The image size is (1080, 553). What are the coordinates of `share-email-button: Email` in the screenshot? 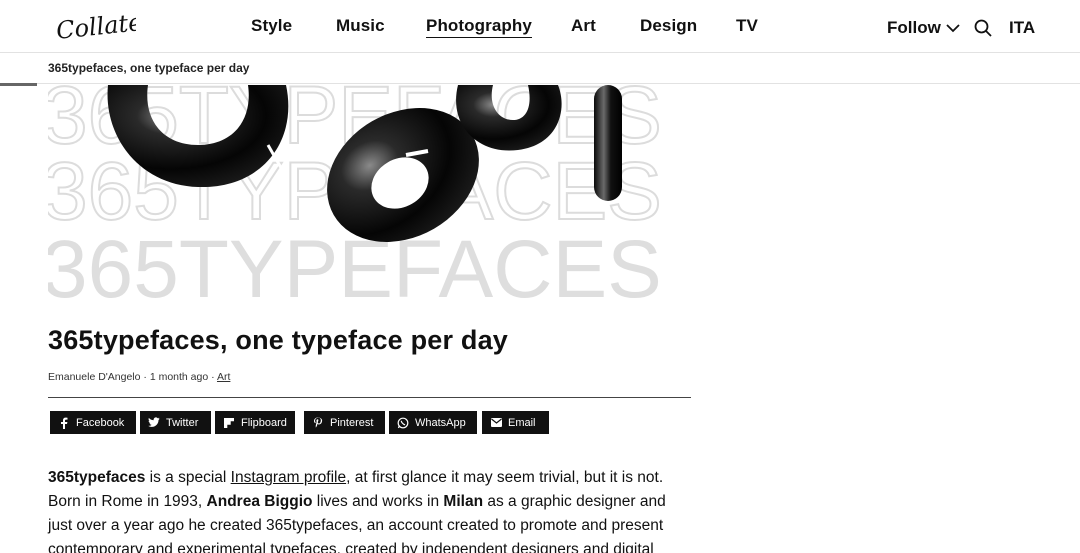 It's located at (515, 422).